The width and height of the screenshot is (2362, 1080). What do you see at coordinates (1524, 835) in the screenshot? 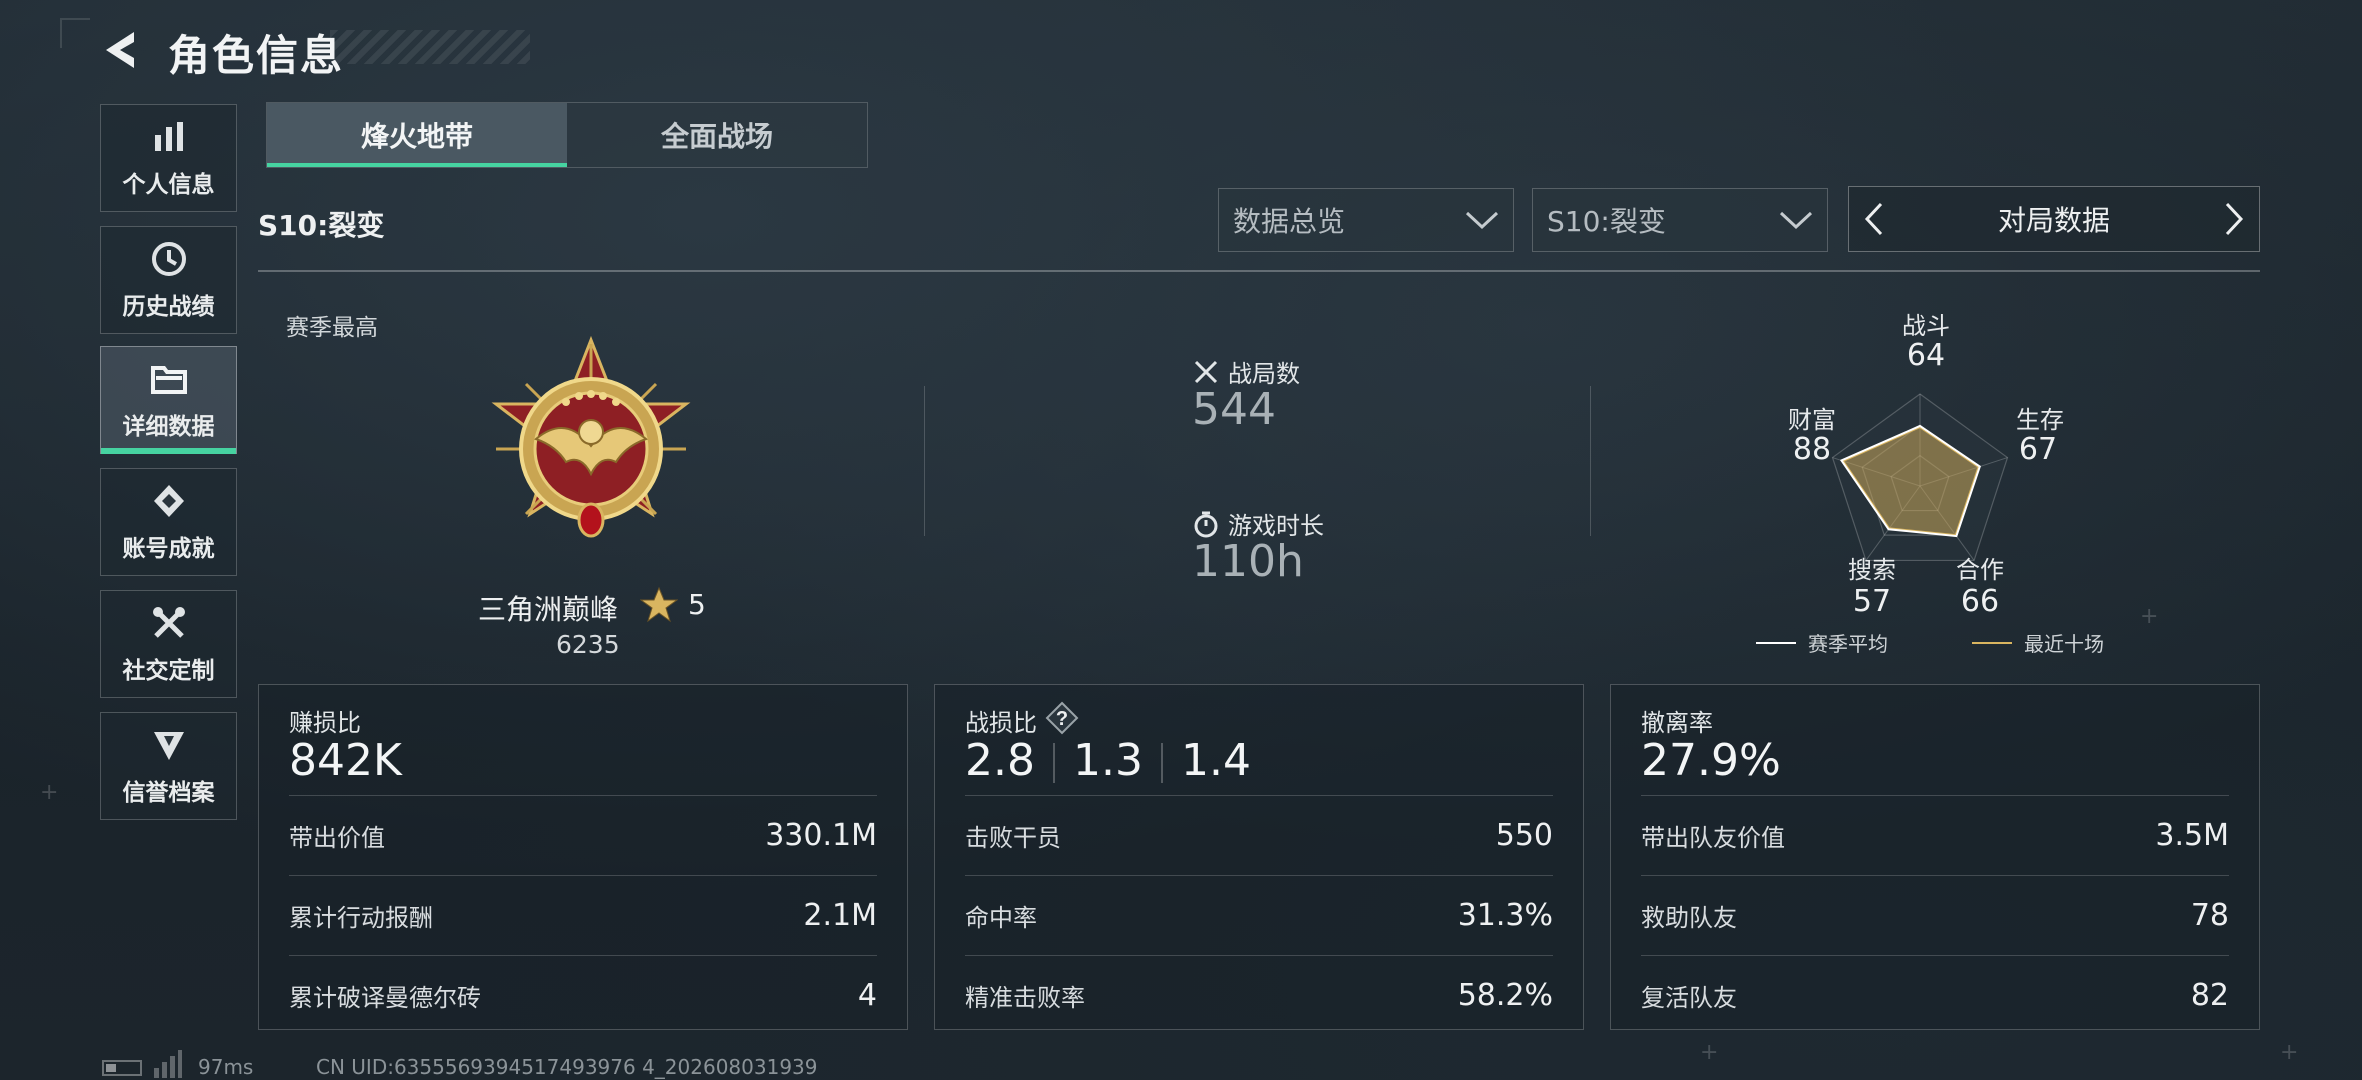
I see `stat-value: 550` at bounding box center [1524, 835].